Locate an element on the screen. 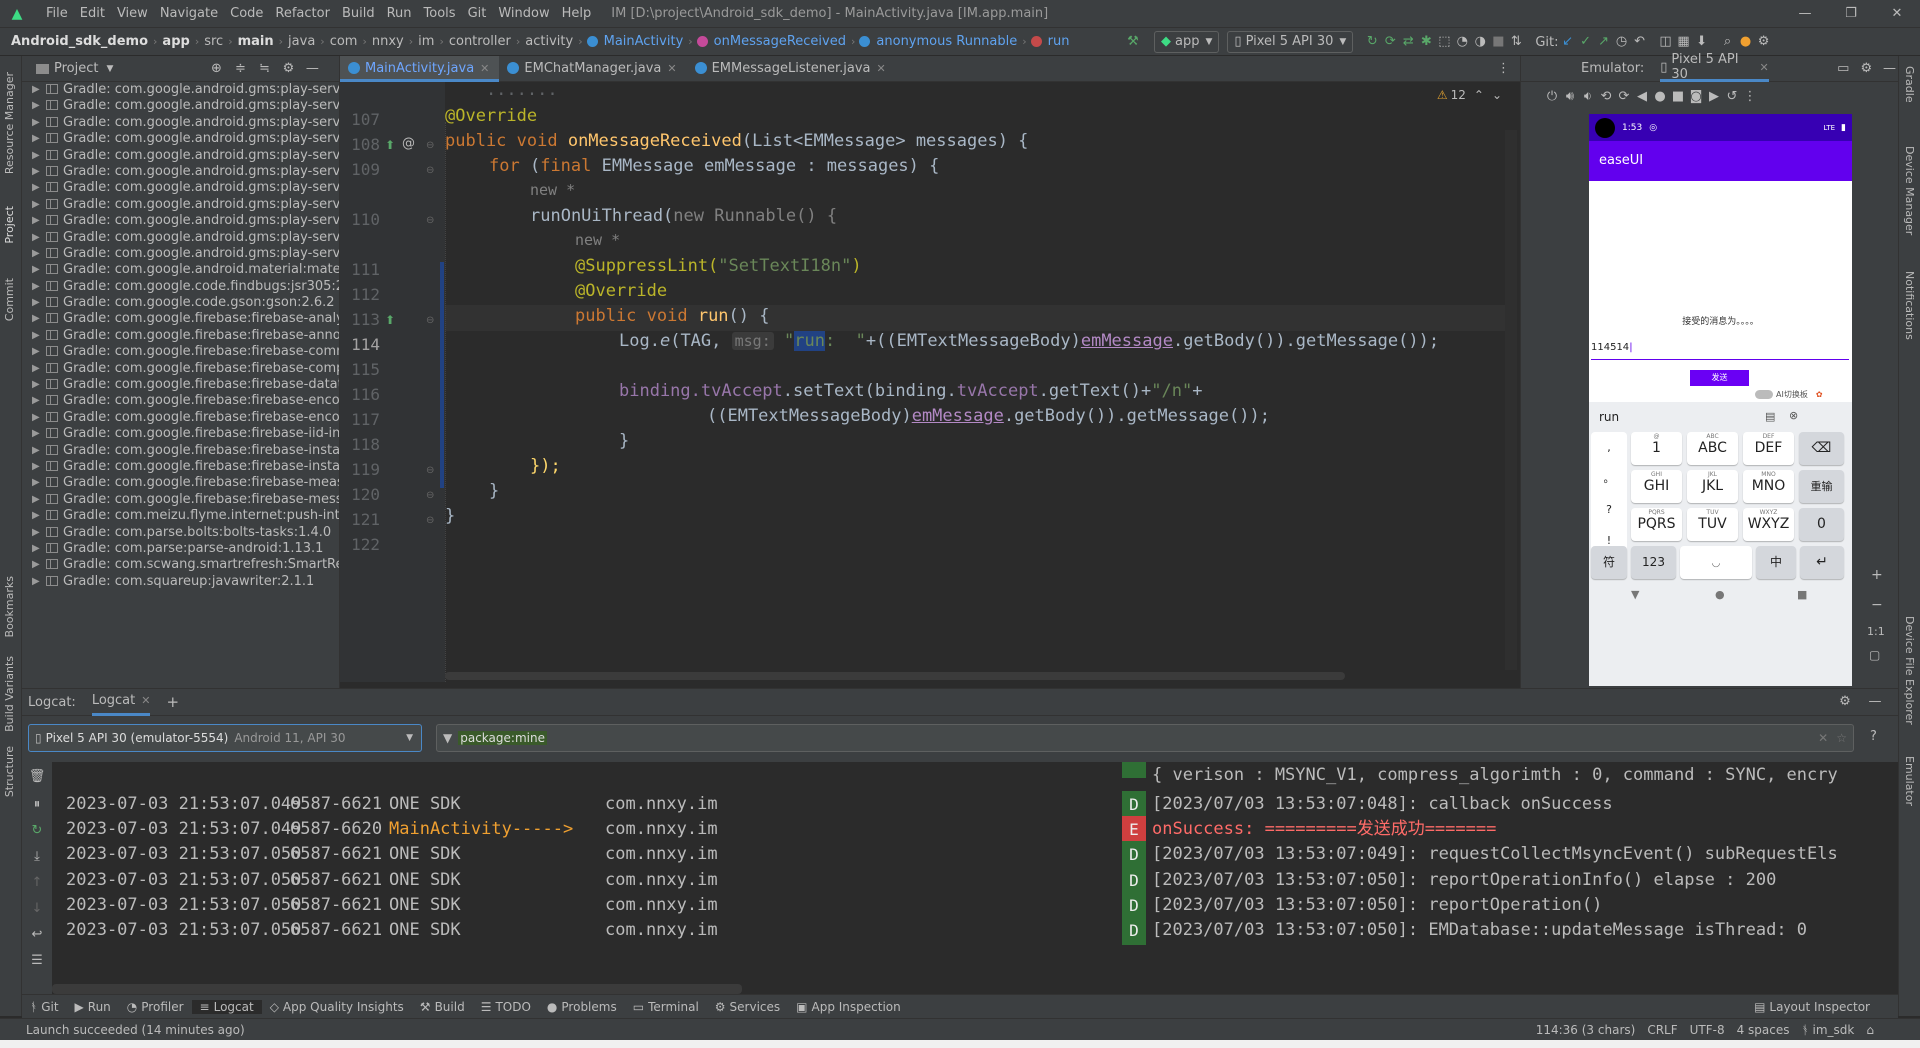  key-ghi: GHI GHI is located at coordinates (1656, 486).